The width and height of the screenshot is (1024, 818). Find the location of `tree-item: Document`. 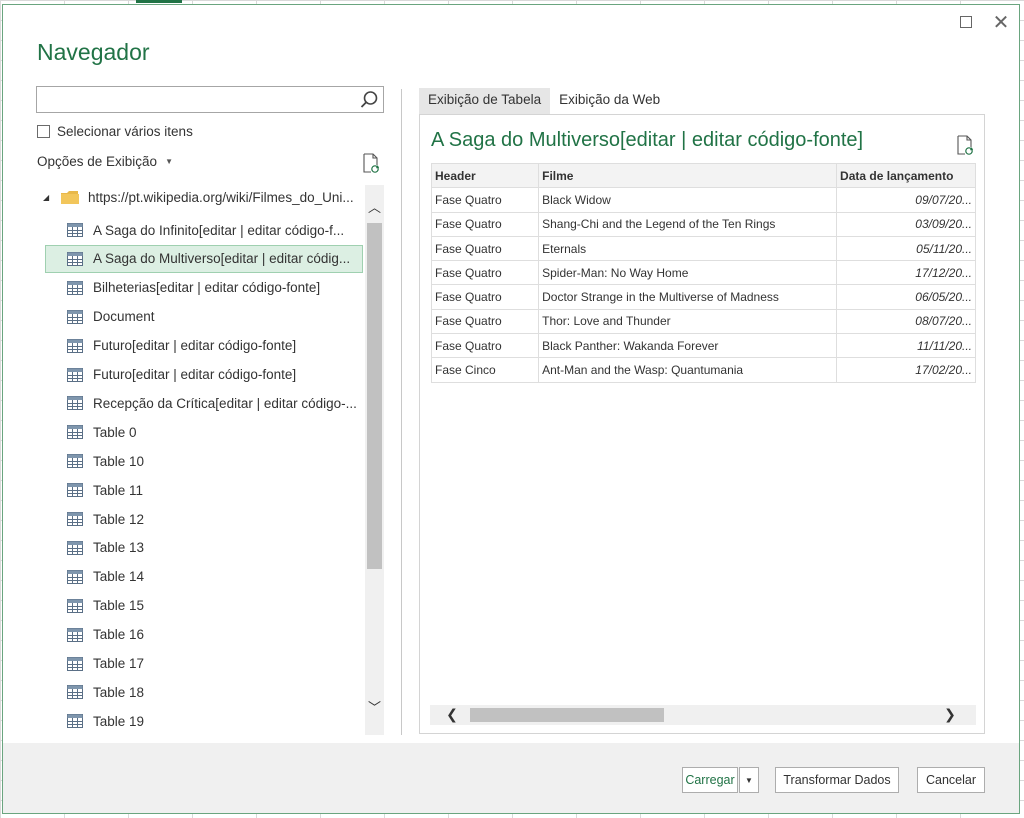

tree-item: Document is located at coordinates (200, 317).